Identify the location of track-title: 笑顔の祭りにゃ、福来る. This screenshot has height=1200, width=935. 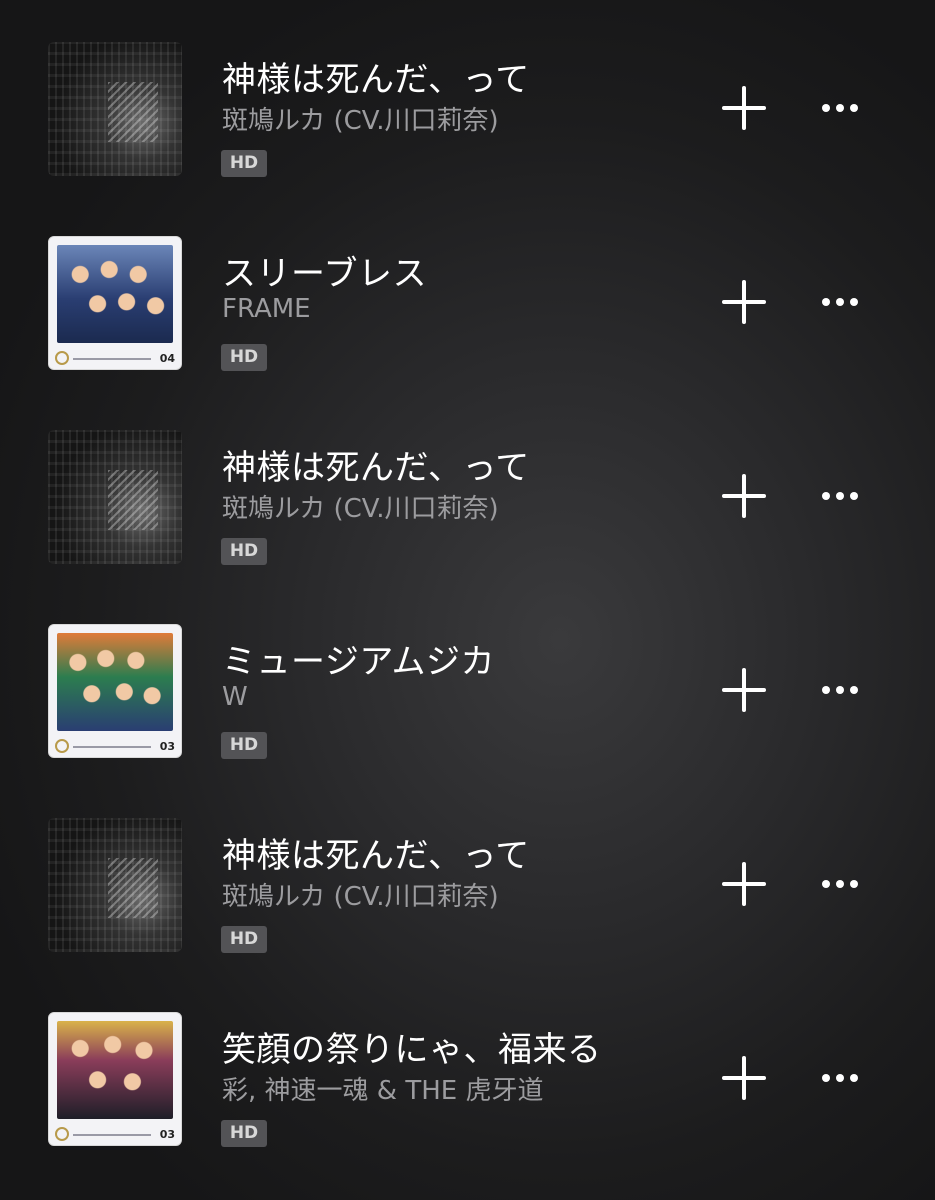
(412, 1050).